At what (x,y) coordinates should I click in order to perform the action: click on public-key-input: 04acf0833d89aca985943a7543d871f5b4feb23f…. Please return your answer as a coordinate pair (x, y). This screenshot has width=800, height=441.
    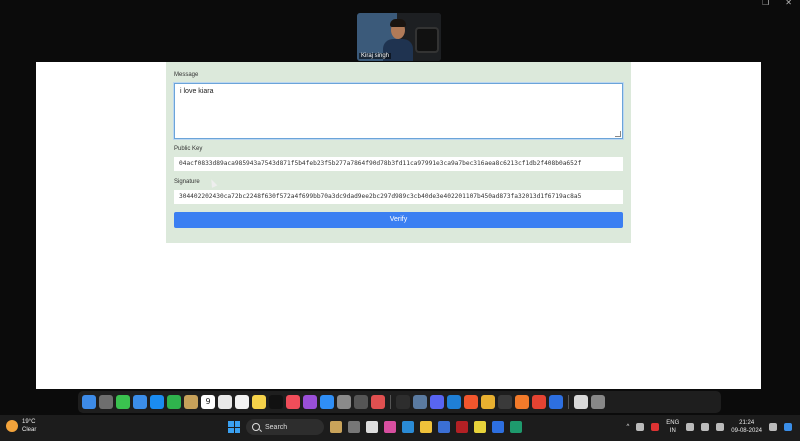
    Looking at the image, I should click on (398, 164).